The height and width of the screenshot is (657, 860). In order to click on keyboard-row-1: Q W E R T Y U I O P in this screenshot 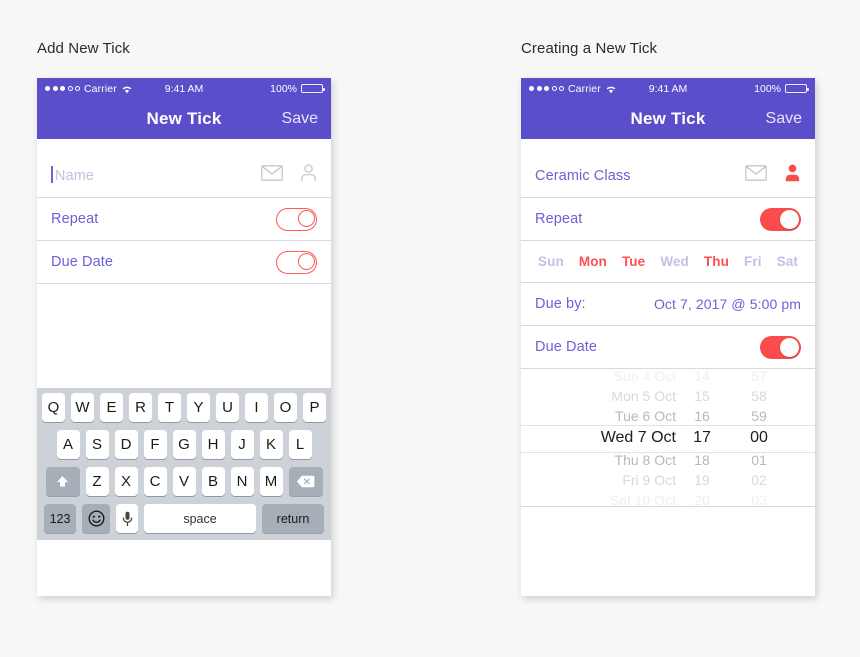, I will do `click(184, 407)`.